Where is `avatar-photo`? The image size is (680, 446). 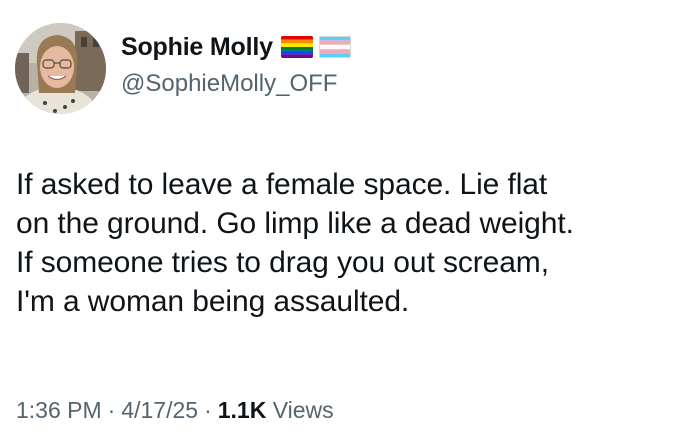 avatar-photo is located at coordinates (60, 68).